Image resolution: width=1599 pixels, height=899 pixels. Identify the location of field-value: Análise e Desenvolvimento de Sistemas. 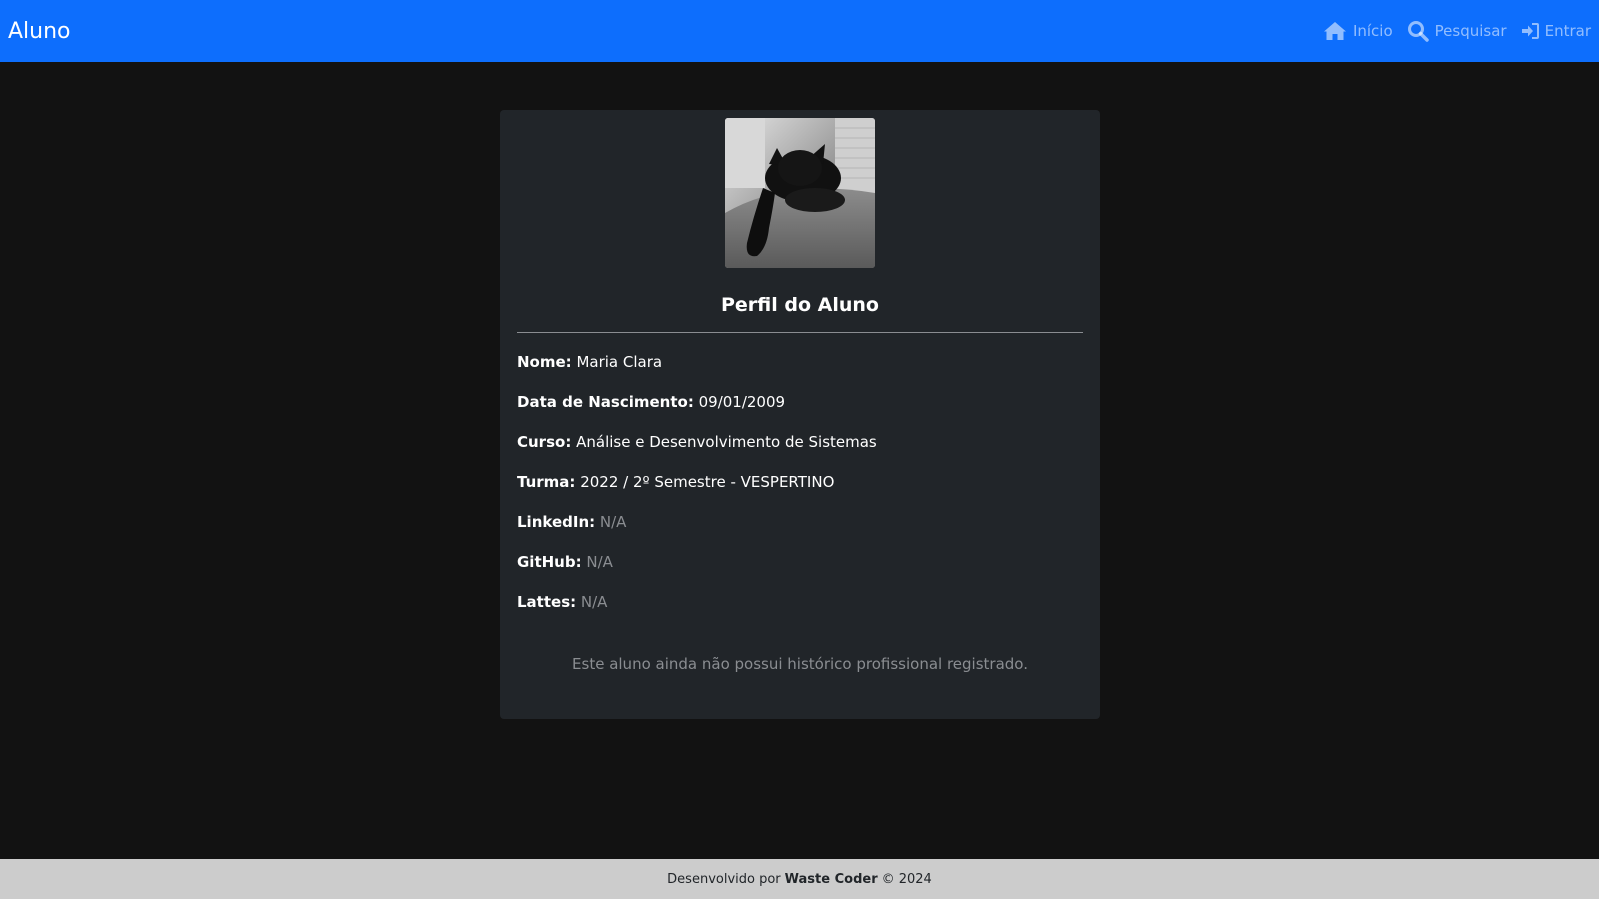
(726, 442).